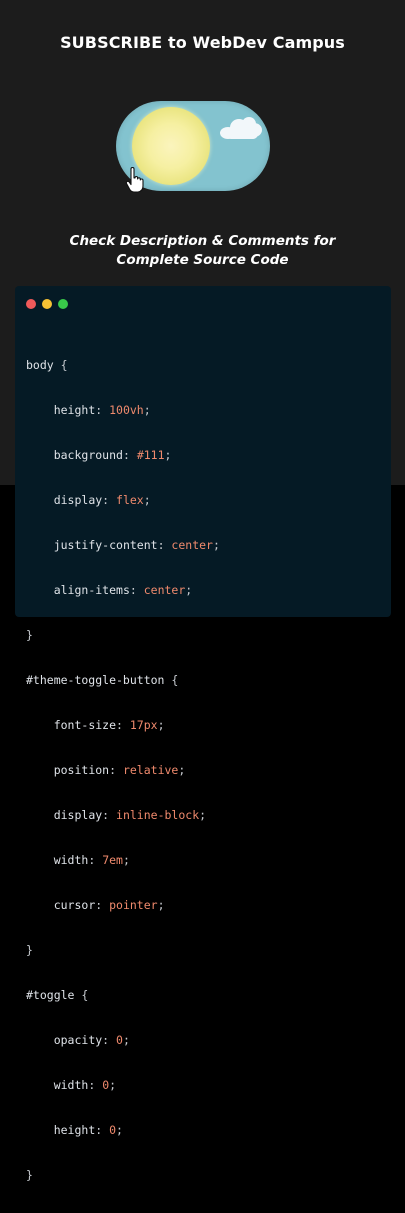  Describe the element at coordinates (130, 815) in the screenshot. I see `code-line: display: inline-block;` at that location.